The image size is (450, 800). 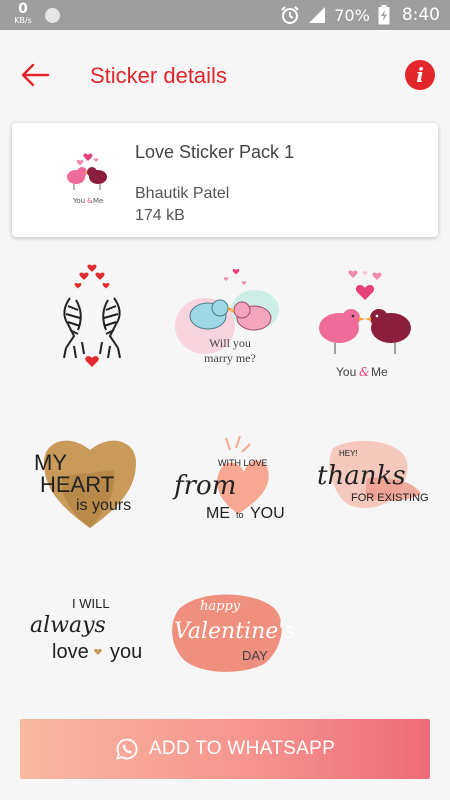 What do you see at coordinates (242, 748) in the screenshot?
I see `add-to-whatsapp-label: ADD TO WHATSAPP` at bounding box center [242, 748].